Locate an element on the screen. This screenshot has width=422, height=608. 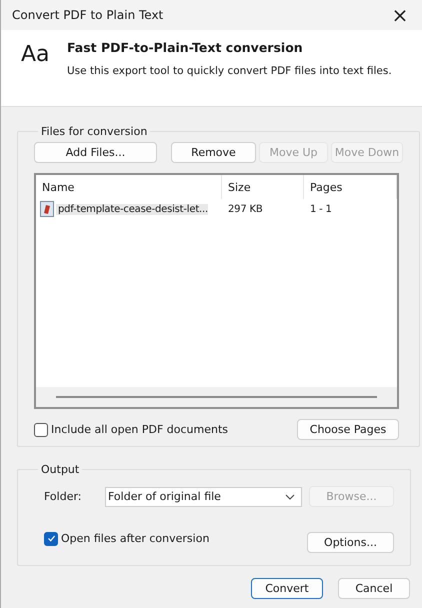
list-button: Remove is located at coordinates (213, 152).